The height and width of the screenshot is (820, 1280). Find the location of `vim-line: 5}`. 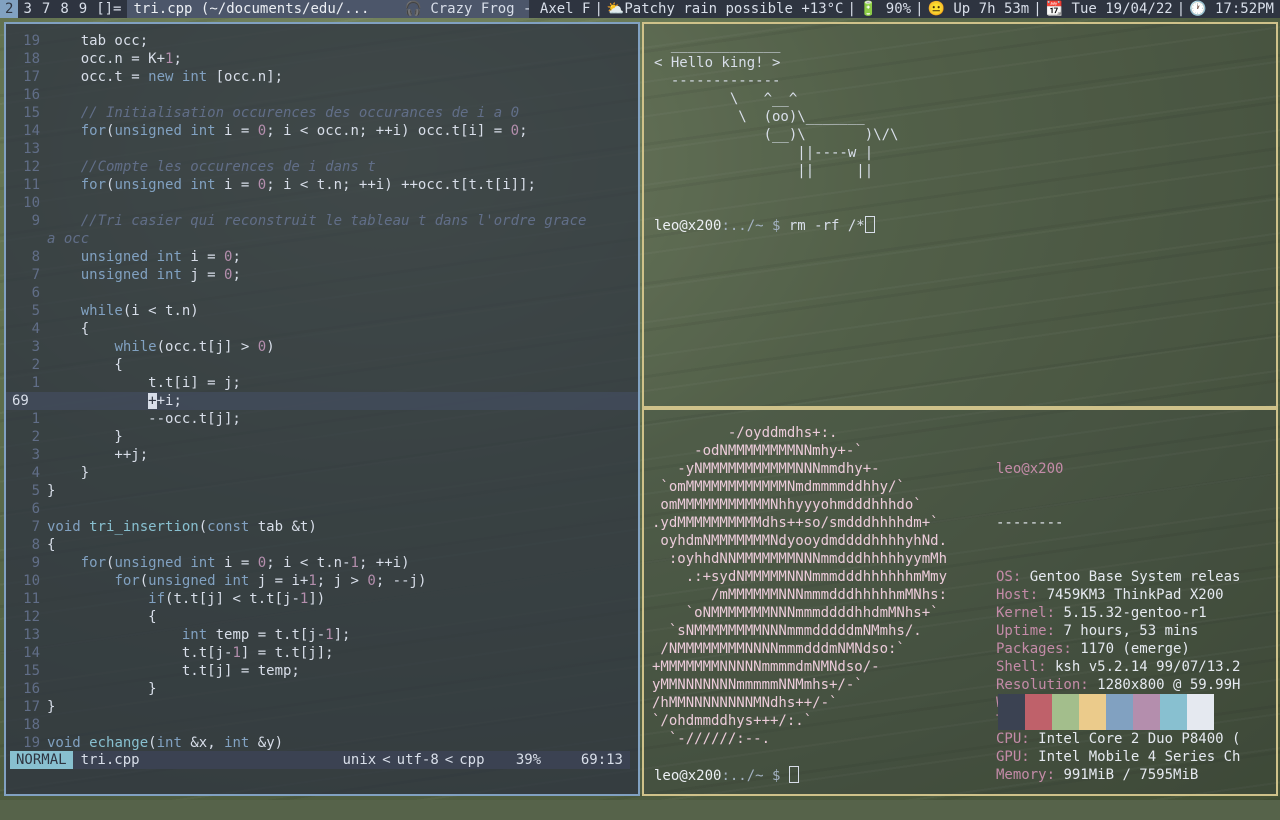

vim-line: 5} is located at coordinates (322, 491).